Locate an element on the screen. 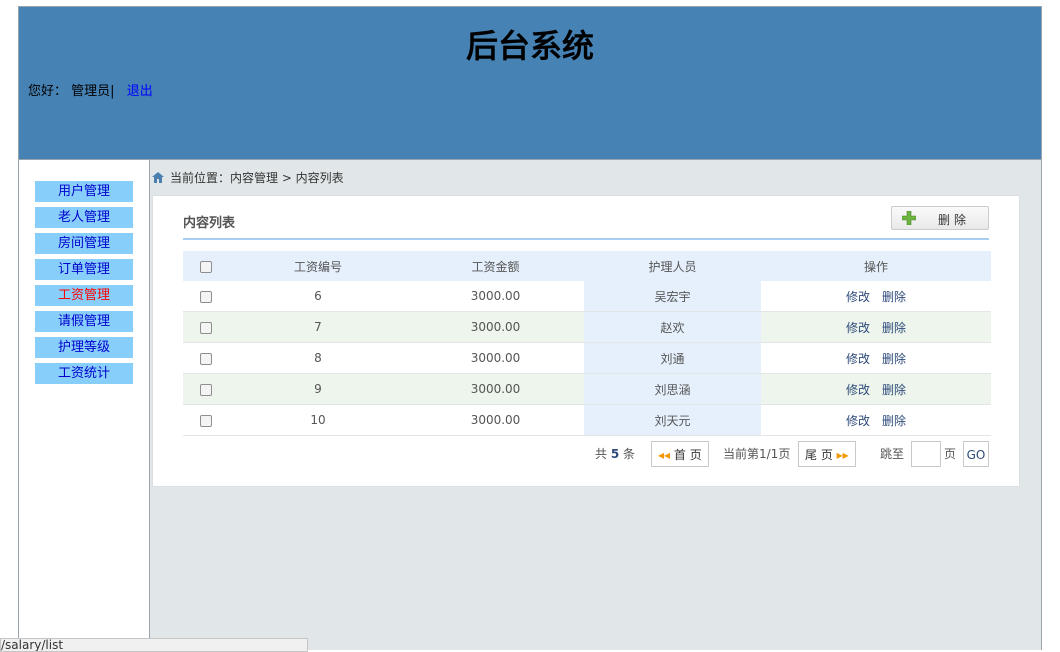  table-row: 8 3000.00 刘通 修改 删除 is located at coordinates (587, 358).